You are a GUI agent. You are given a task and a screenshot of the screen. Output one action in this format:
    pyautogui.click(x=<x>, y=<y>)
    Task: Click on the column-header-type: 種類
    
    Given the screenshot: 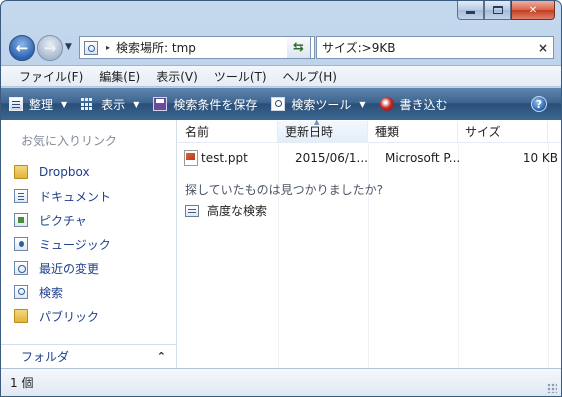 What is the action you would take?
    pyautogui.click(x=413, y=131)
    